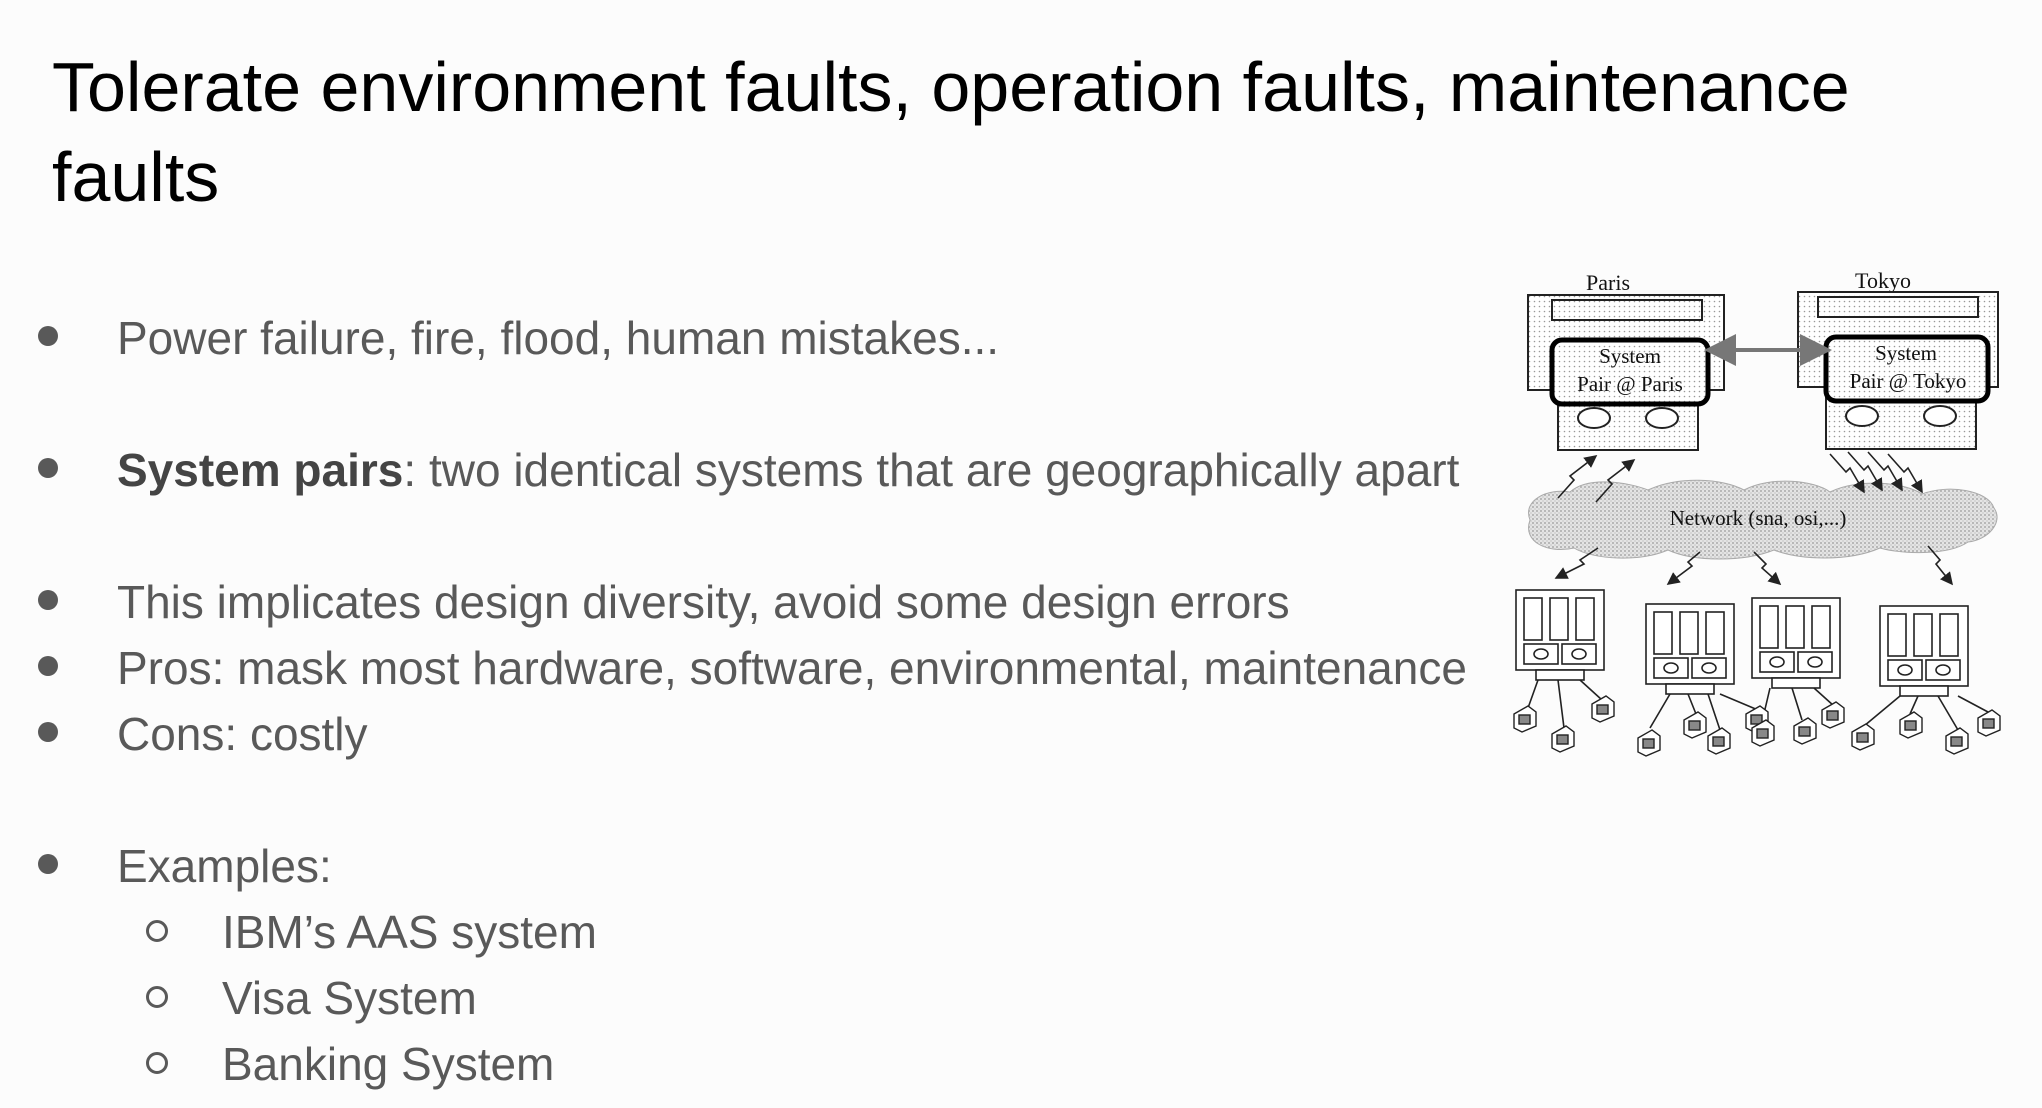  I want to click on bullet-text: Examples:, so click(224, 866).